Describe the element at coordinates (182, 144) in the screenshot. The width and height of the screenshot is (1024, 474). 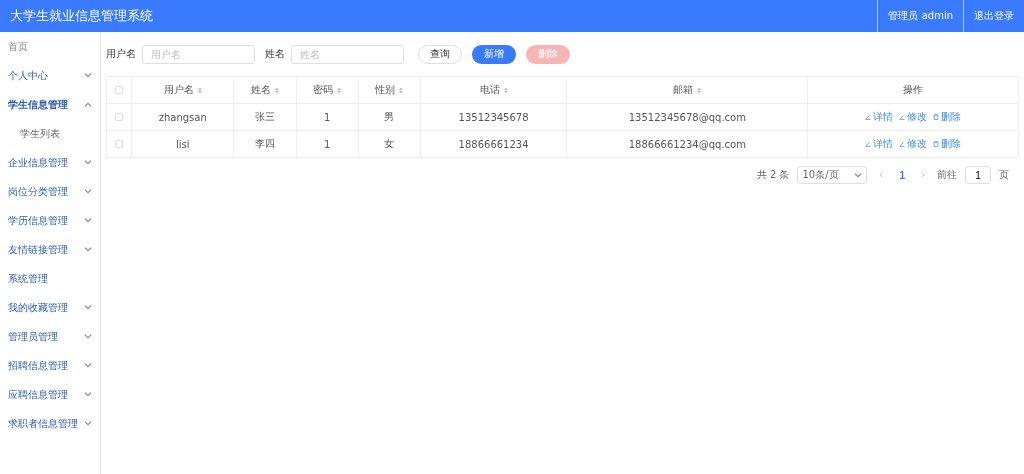
I see `table-cell: lisi` at that location.